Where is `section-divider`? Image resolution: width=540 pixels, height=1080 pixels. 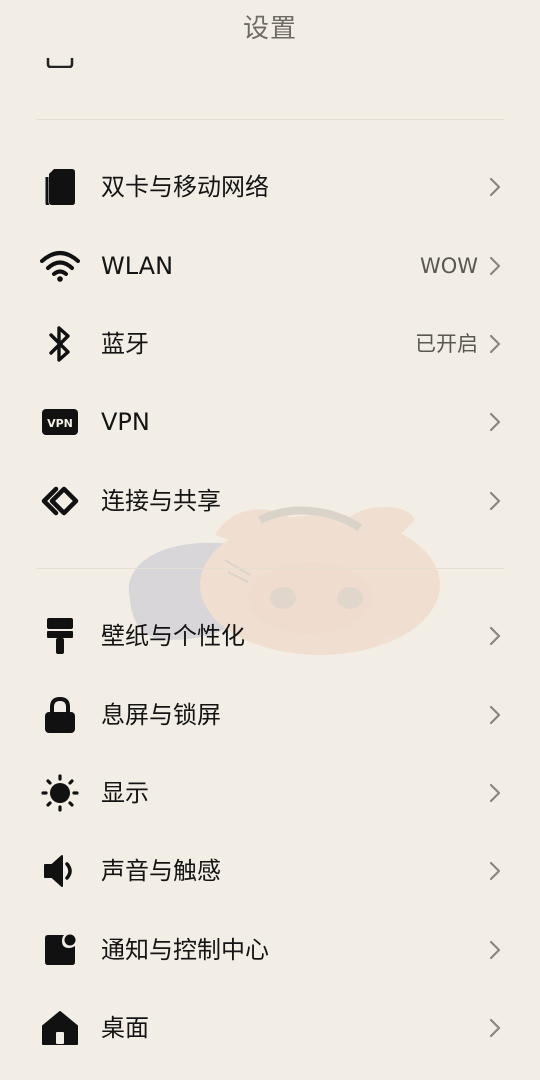
section-divider is located at coordinates (270, 568).